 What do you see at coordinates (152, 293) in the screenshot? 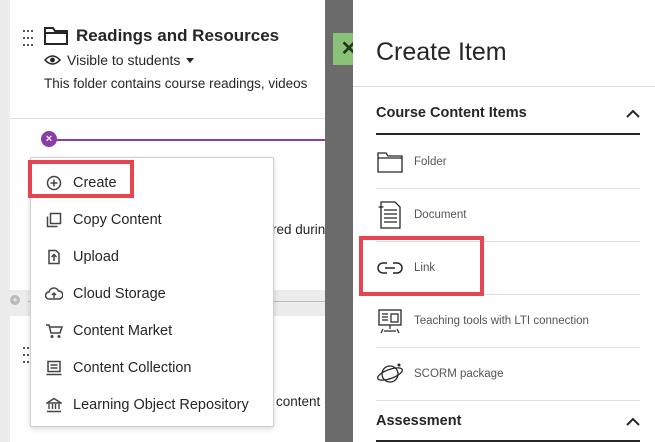
I see `menu-item-cloud-storage: Cloud Storage` at bounding box center [152, 293].